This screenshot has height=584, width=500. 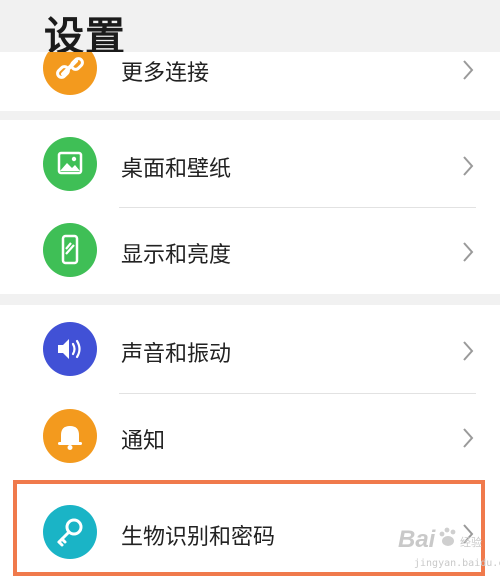 I want to click on settings-row-label: 声音和振动, so click(x=176, y=354).